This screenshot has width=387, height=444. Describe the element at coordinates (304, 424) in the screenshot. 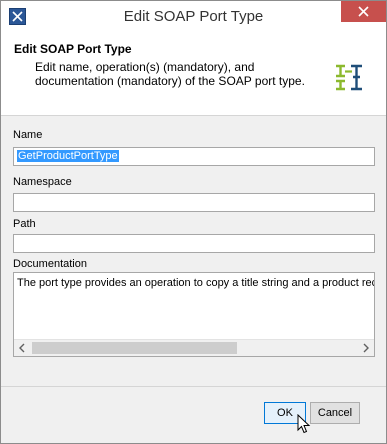

I see `mouse-cursor-icon` at that location.